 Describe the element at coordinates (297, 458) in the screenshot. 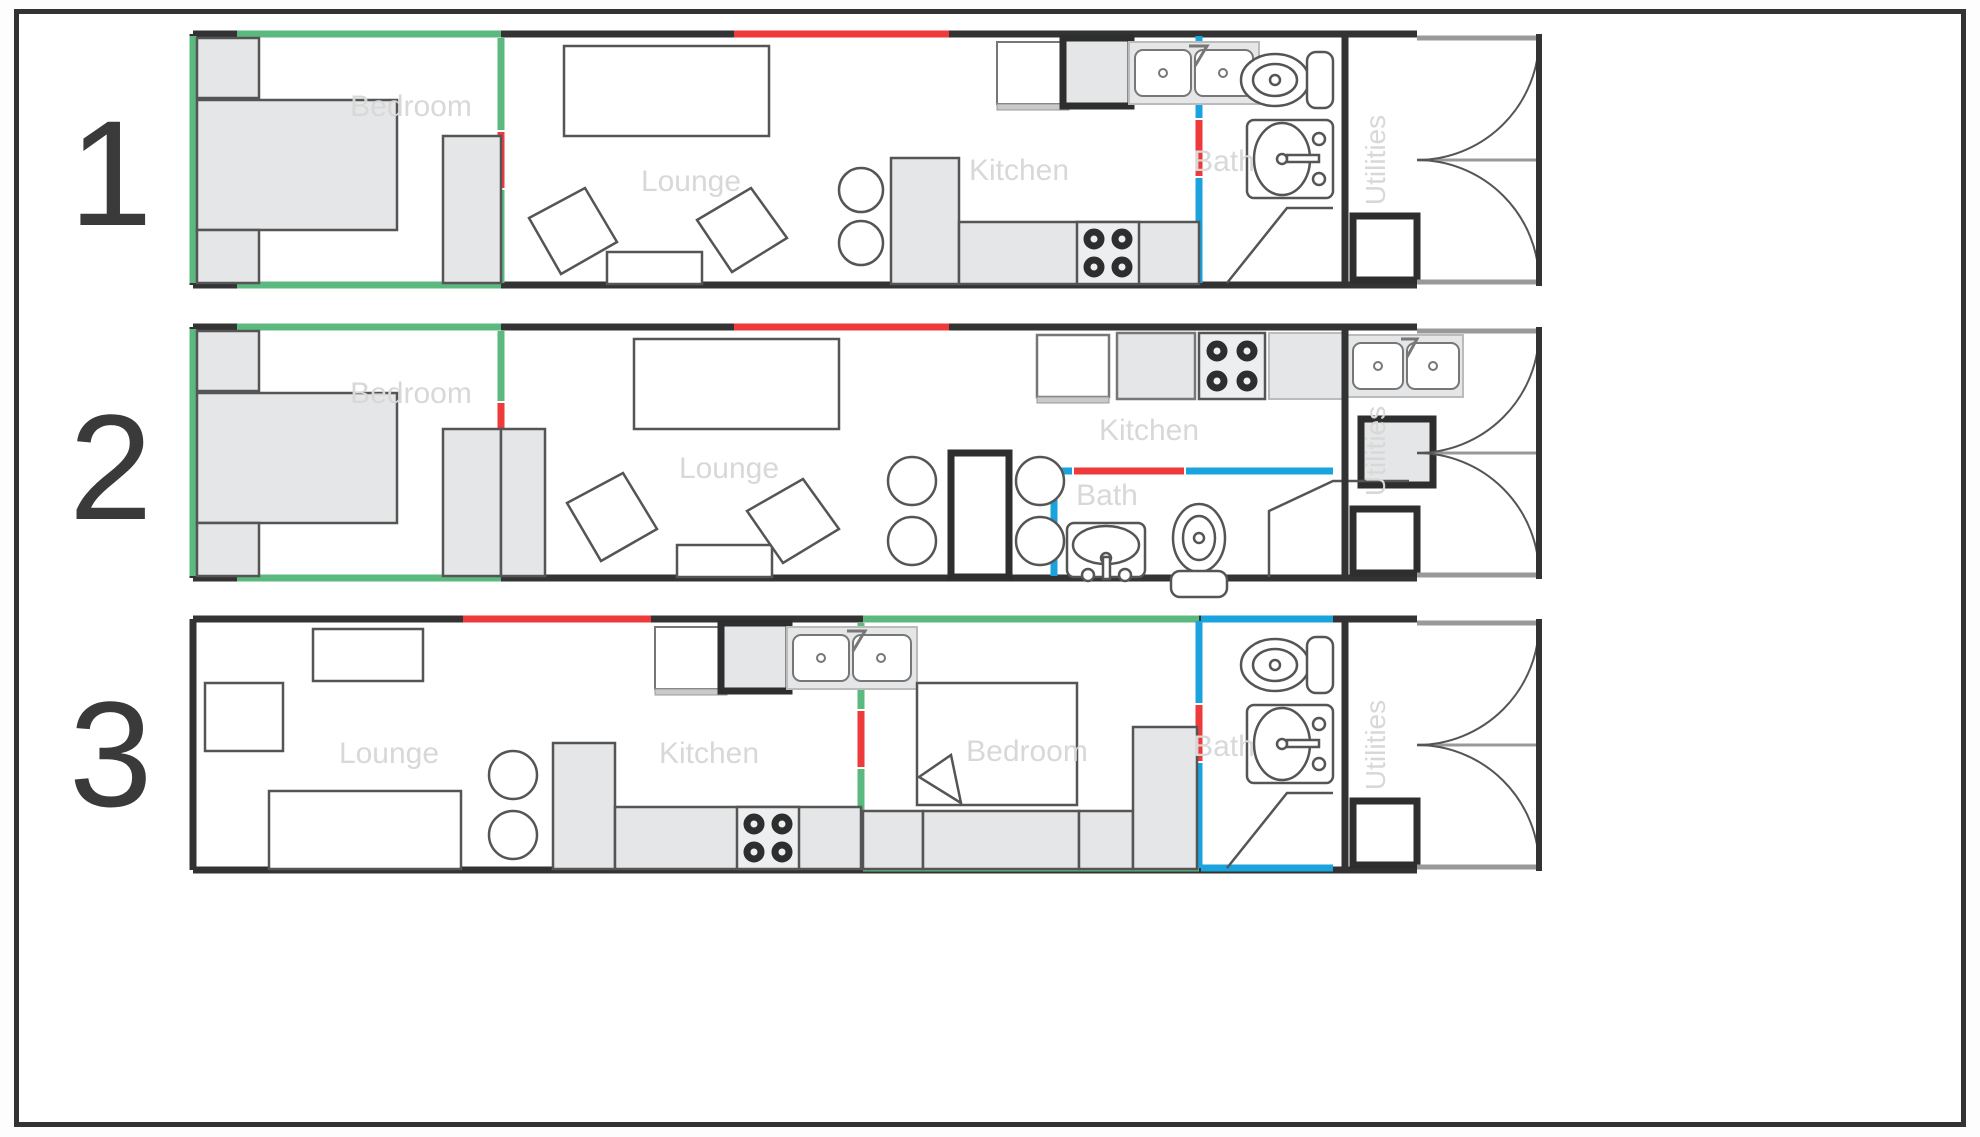

I see `bed` at that location.